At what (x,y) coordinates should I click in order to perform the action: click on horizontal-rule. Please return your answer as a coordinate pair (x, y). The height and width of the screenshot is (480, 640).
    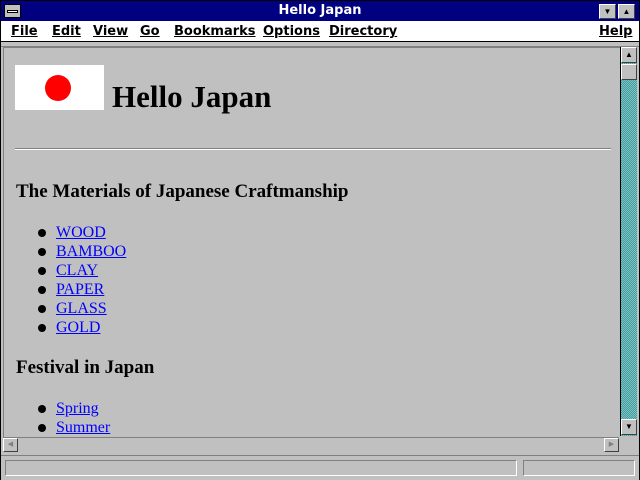
    Looking at the image, I should click on (313, 149).